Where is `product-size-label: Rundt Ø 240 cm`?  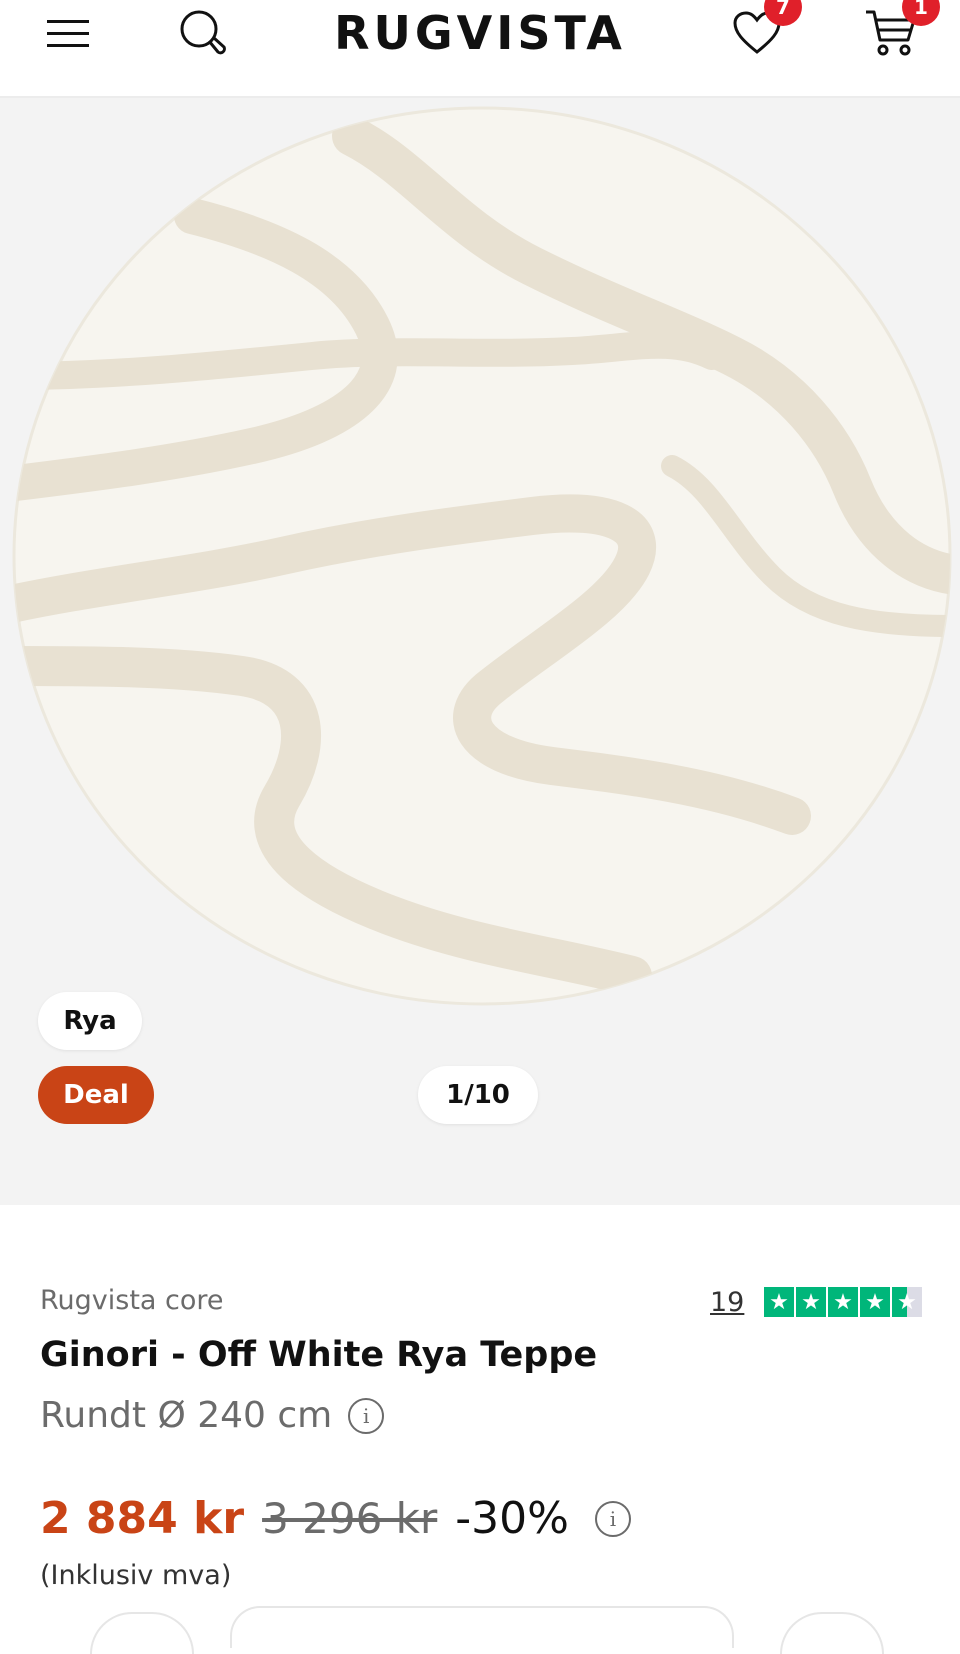
product-size-label: Rundt Ø 240 cm is located at coordinates (186, 1415).